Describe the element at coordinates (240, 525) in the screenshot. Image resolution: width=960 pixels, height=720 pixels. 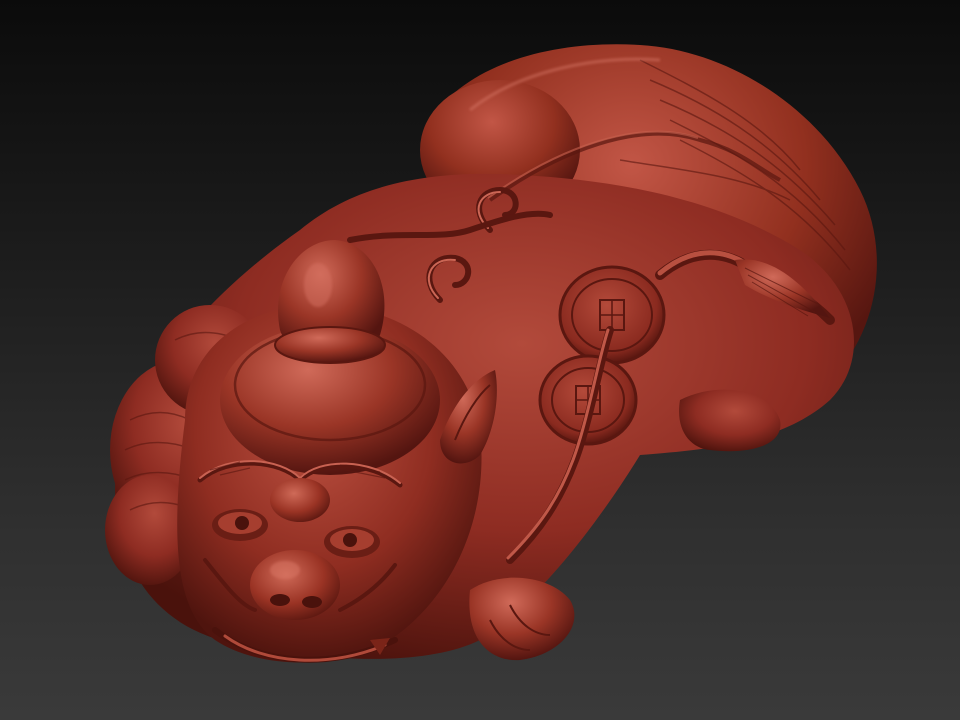
I see `left-eye` at that location.